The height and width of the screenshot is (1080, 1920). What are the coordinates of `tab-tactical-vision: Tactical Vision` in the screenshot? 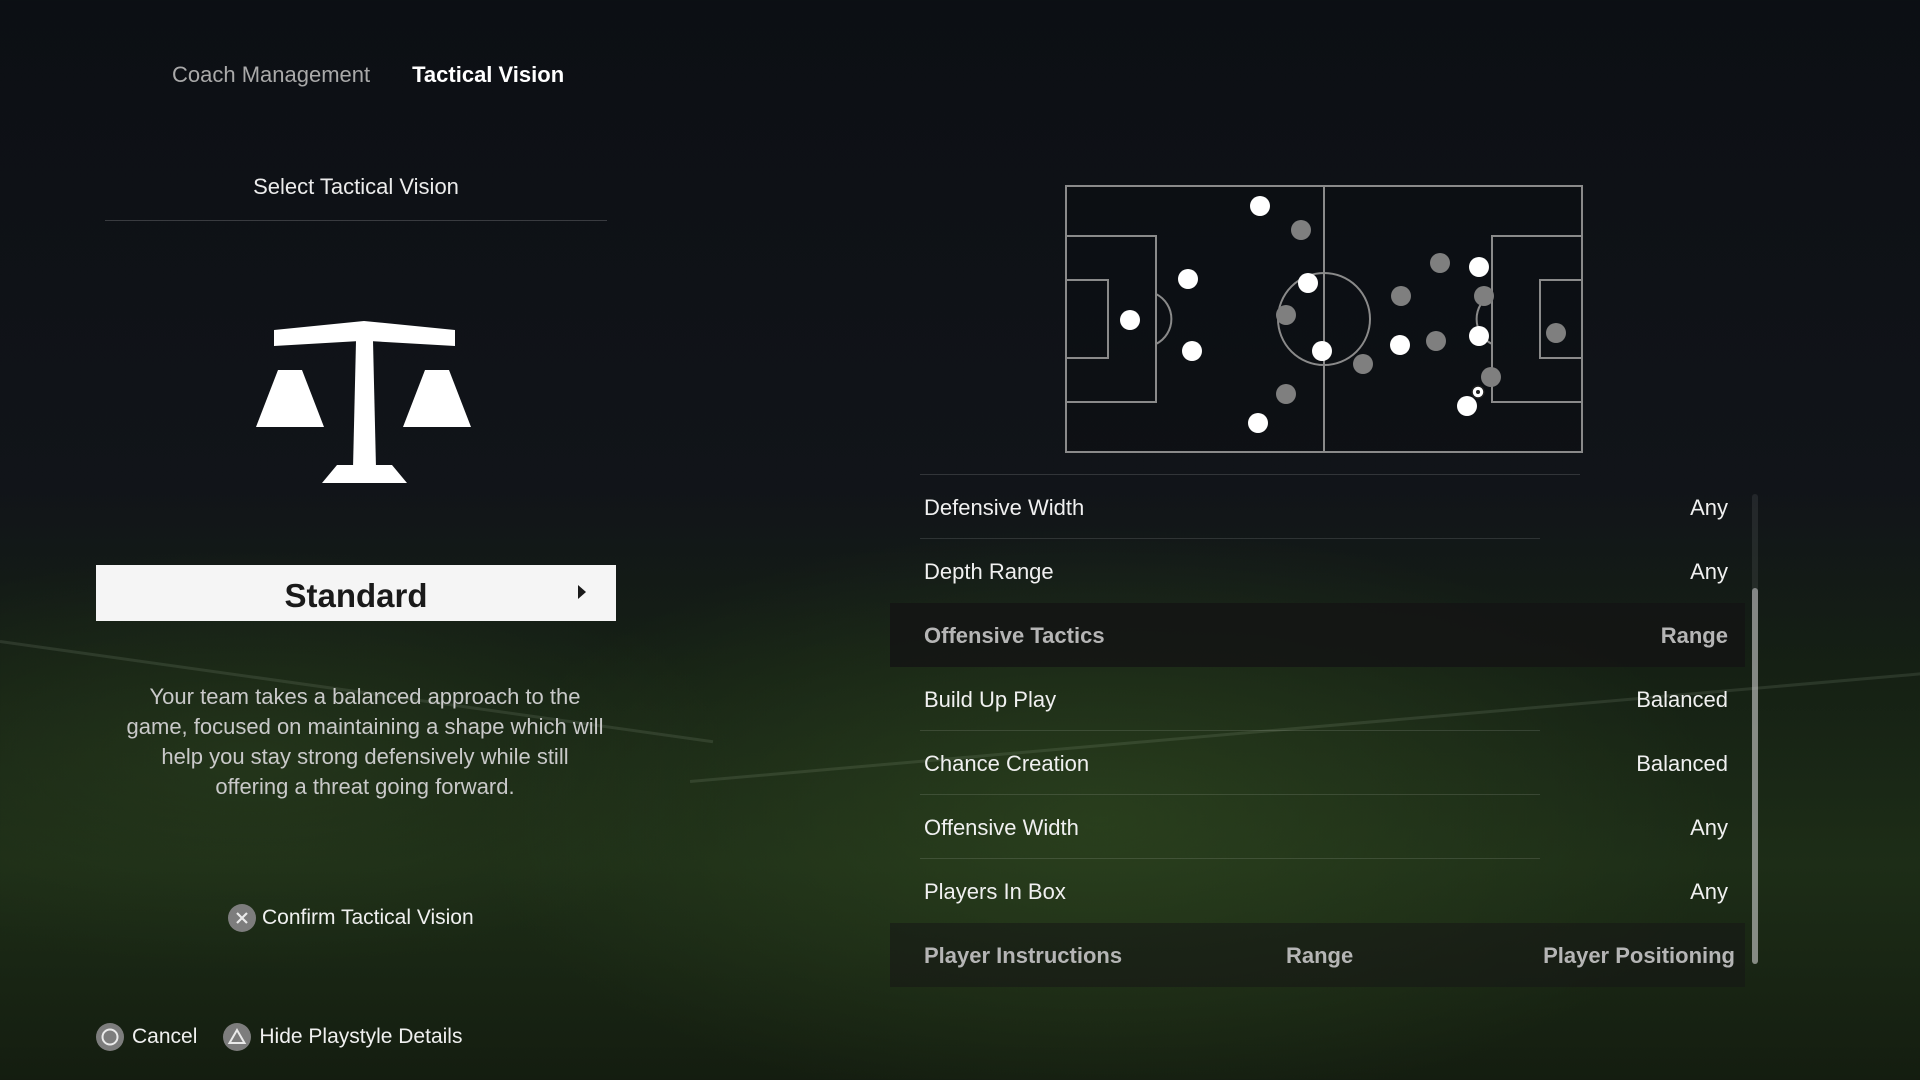 It's located at (488, 75).